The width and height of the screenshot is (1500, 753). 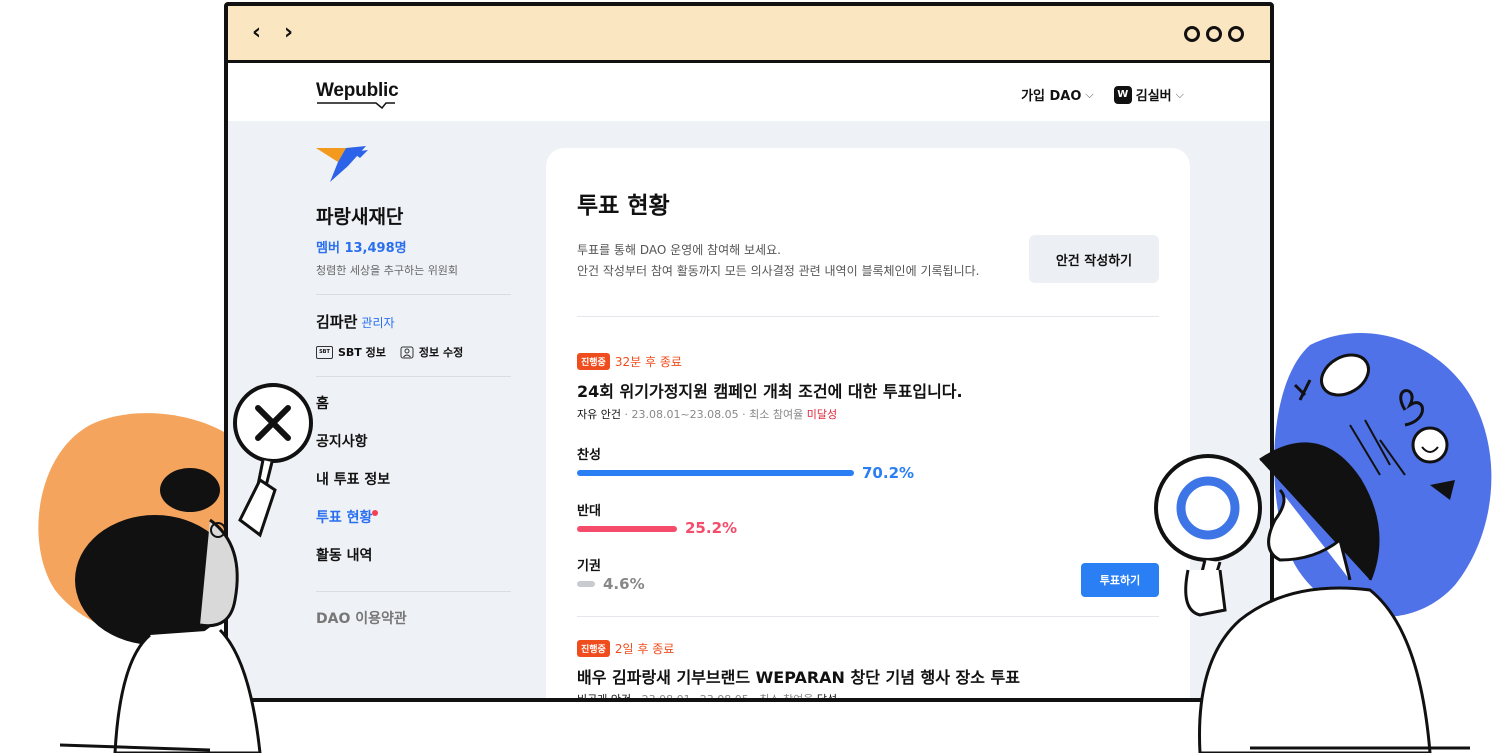 I want to click on sbt-info-link: SBT SBT 정보, so click(x=351, y=352).